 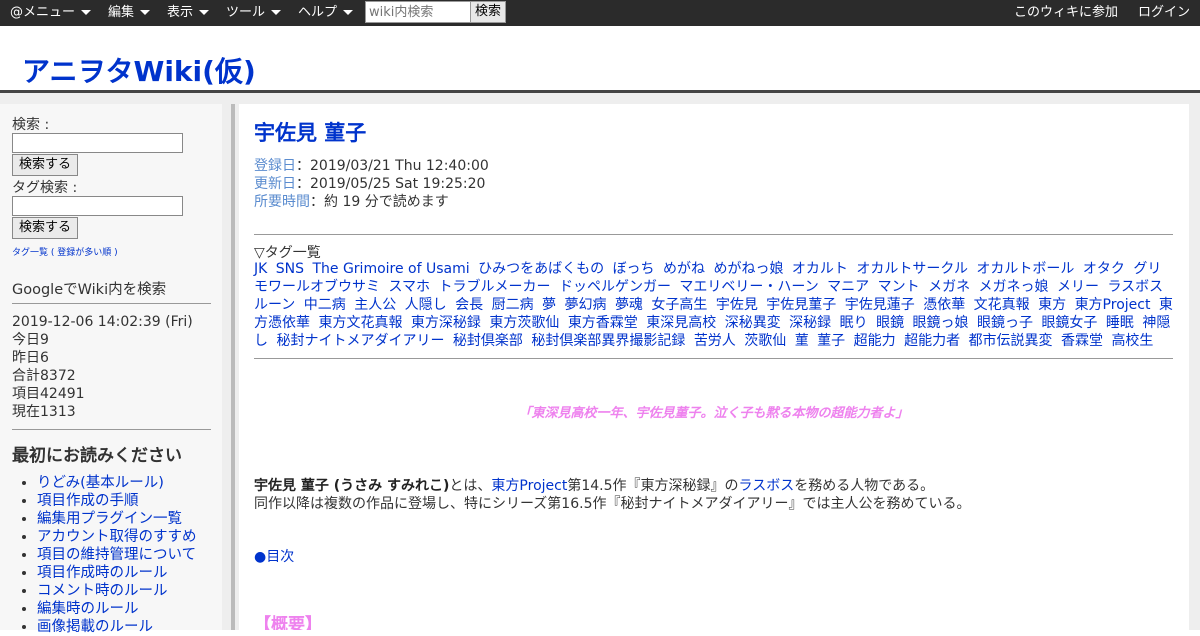 What do you see at coordinates (188, 13) in the screenshot?
I see `menu-view: 表示` at bounding box center [188, 13].